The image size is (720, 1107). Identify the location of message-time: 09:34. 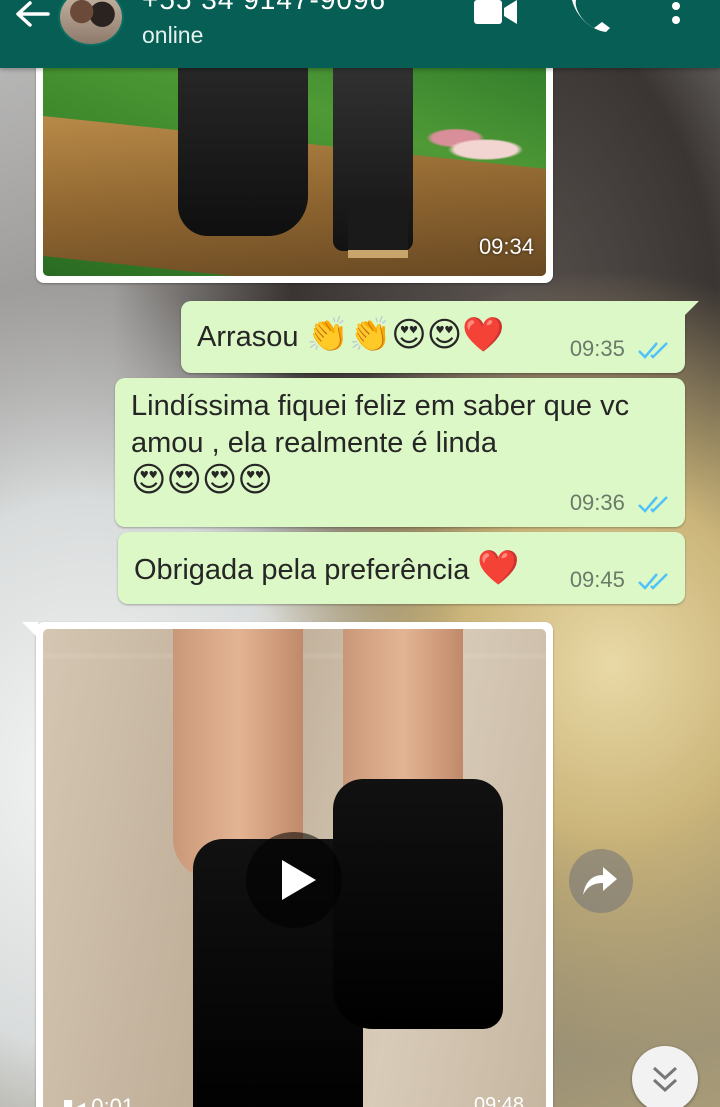
(506, 246).